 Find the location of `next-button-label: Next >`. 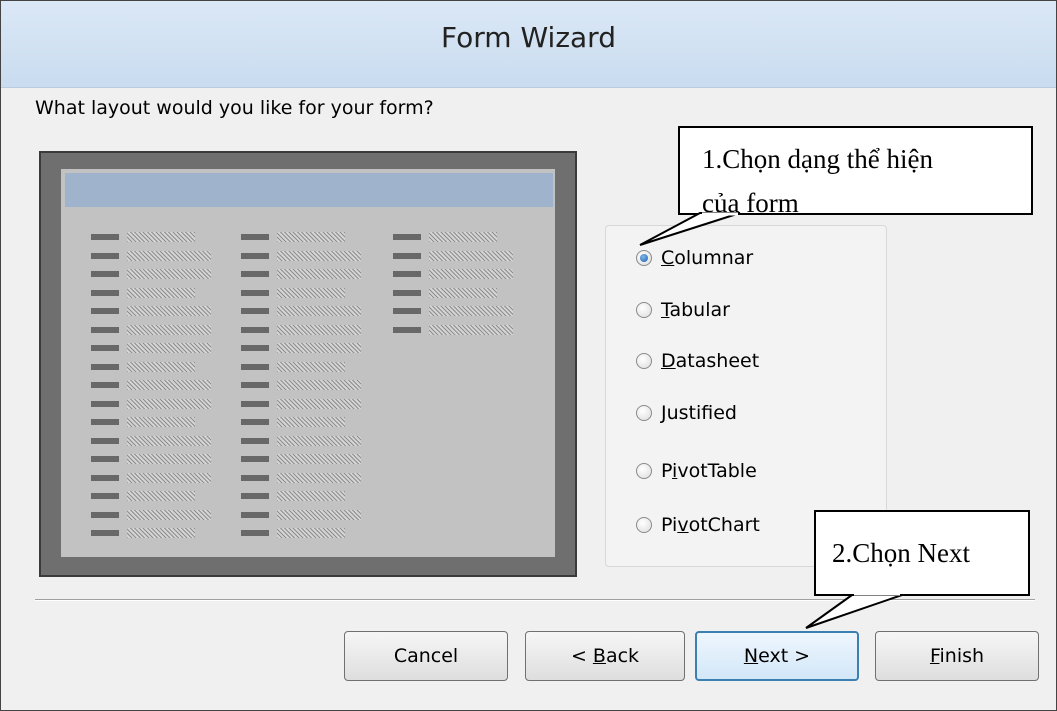

next-button-label: Next > is located at coordinates (777, 656).